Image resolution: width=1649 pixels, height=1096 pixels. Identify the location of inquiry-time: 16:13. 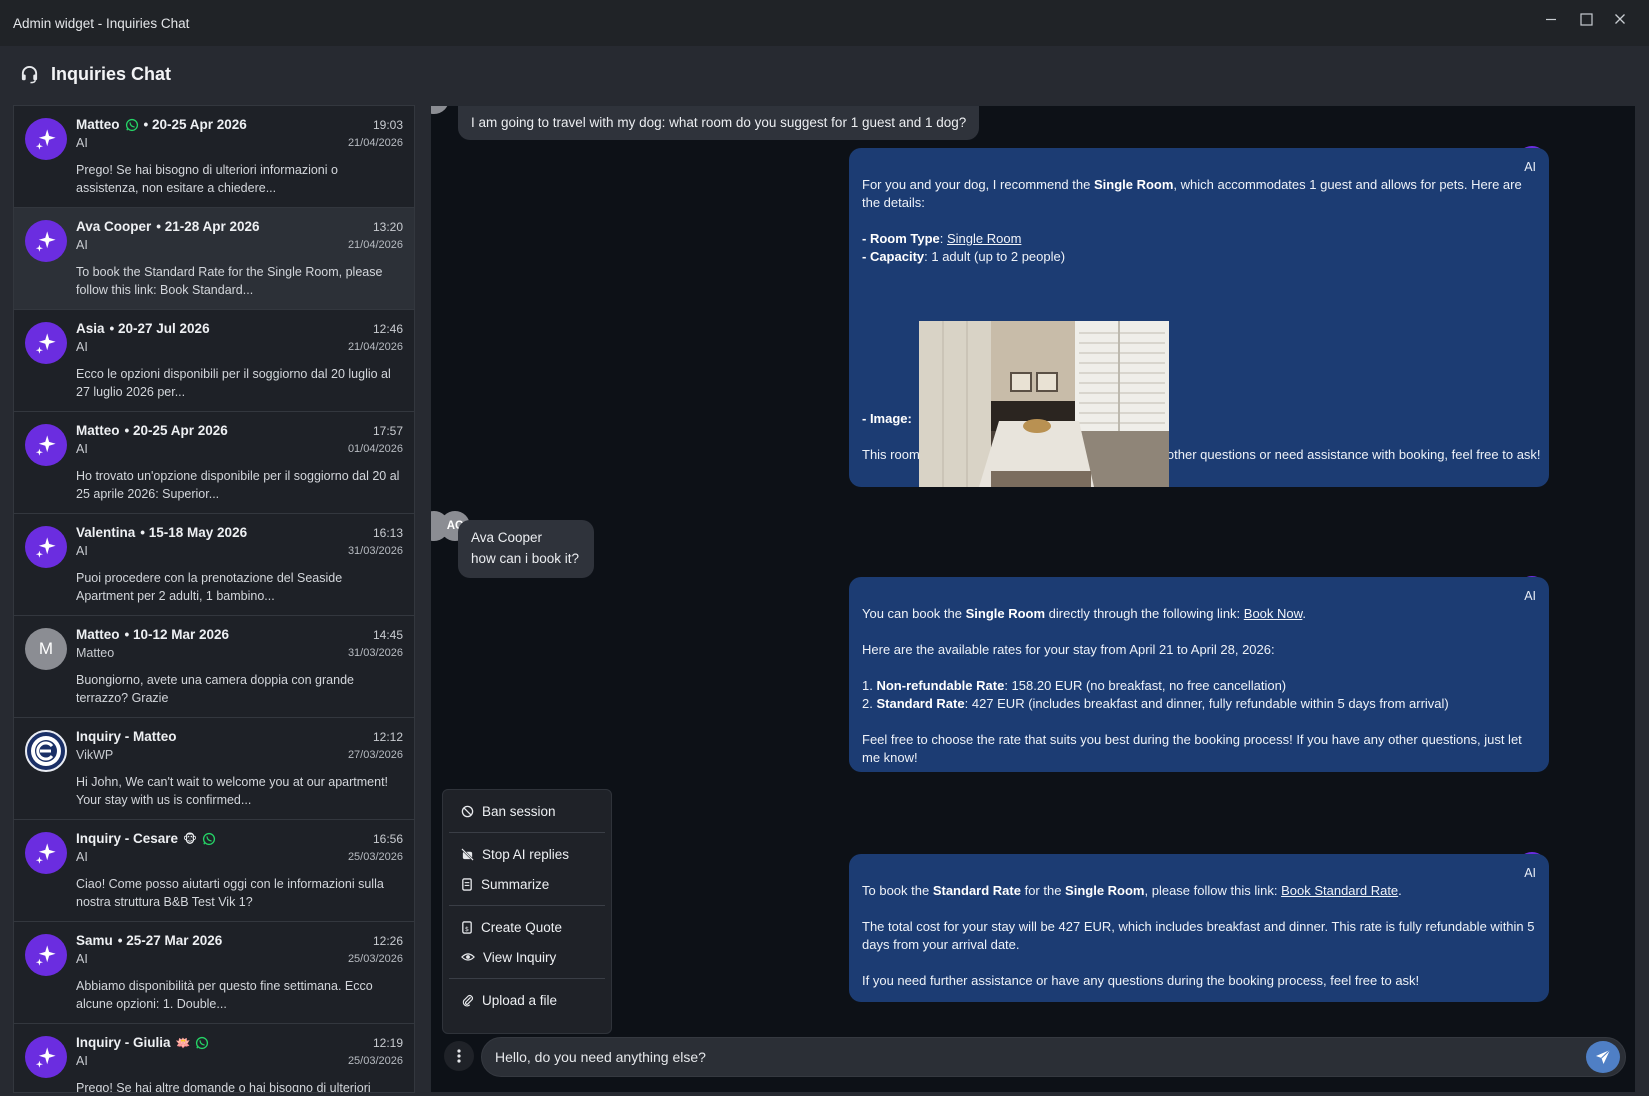
(387, 533).